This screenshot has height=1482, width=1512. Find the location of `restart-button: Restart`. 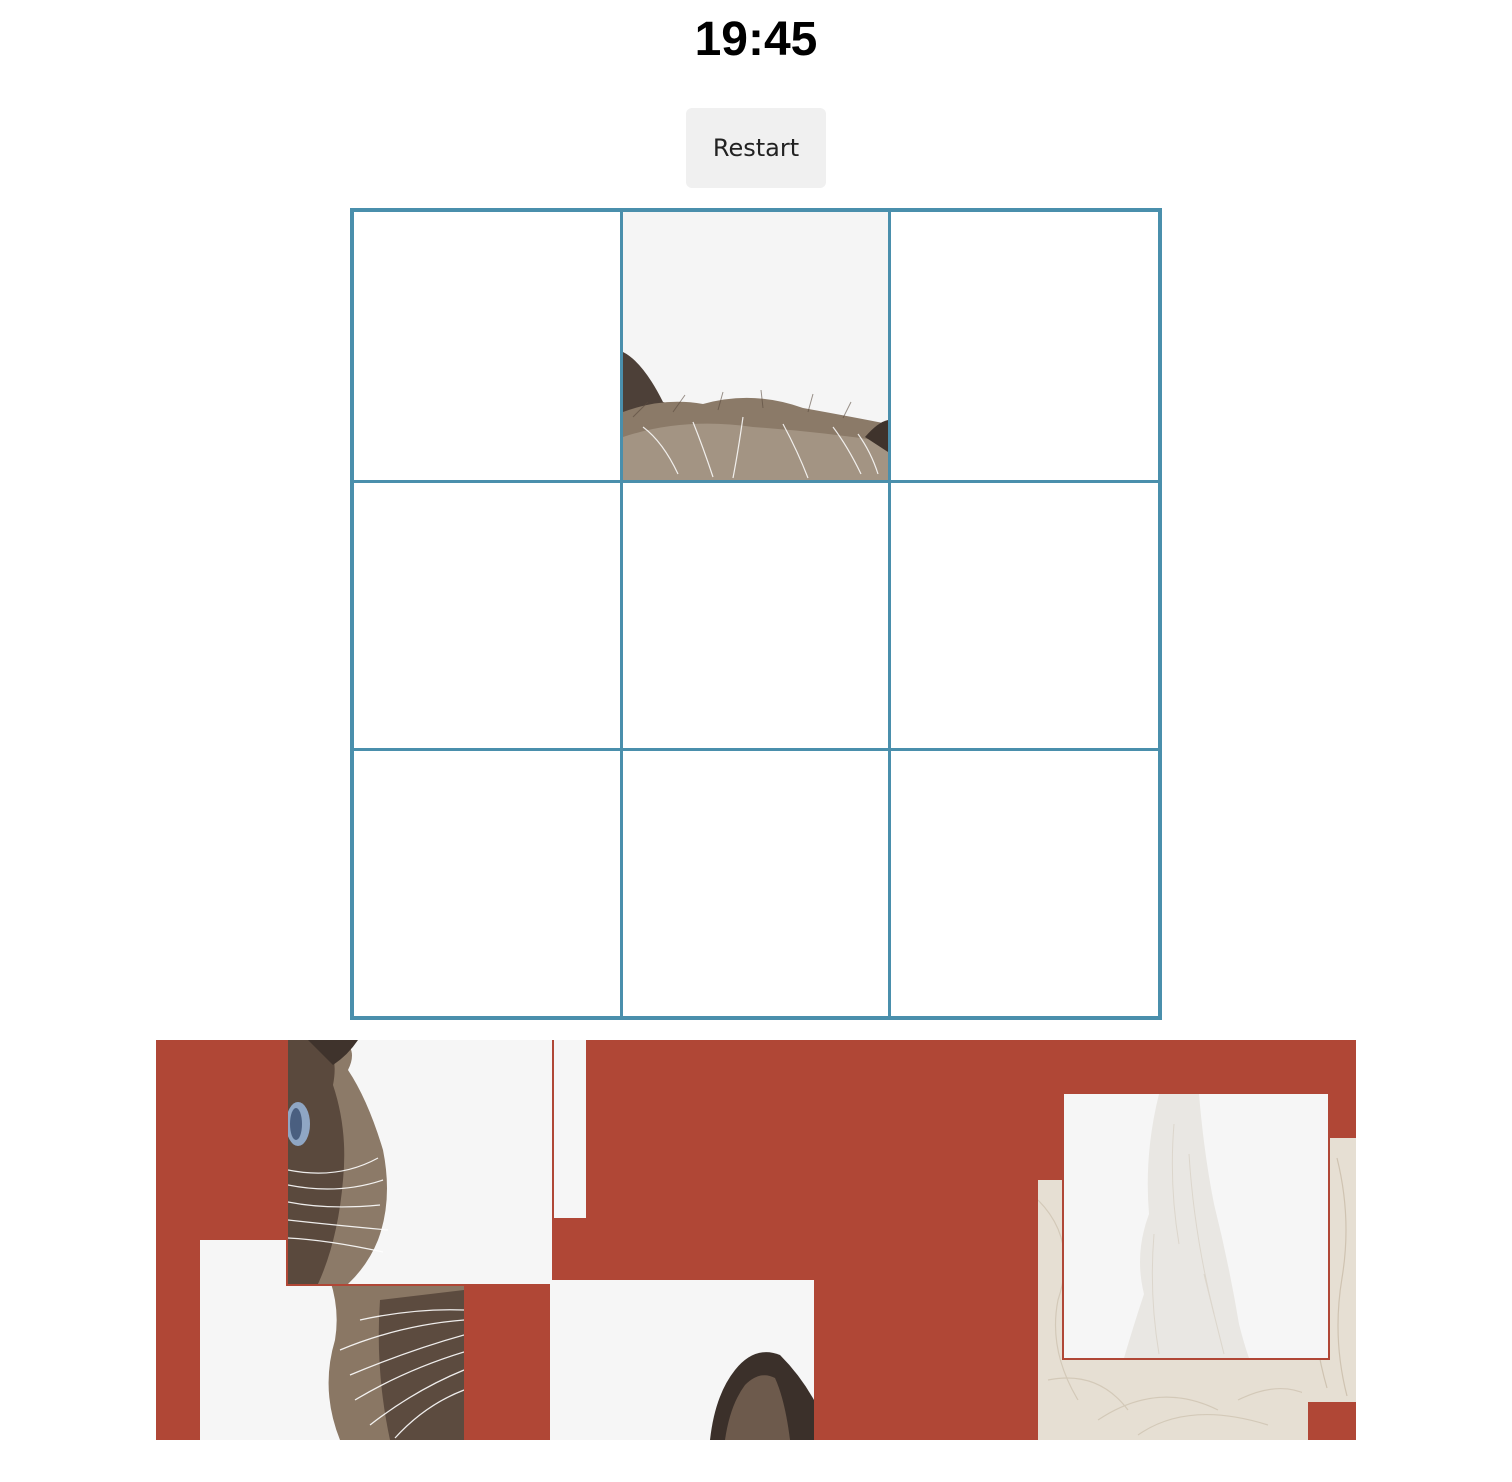

restart-button: Restart is located at coordinates (756, 148).